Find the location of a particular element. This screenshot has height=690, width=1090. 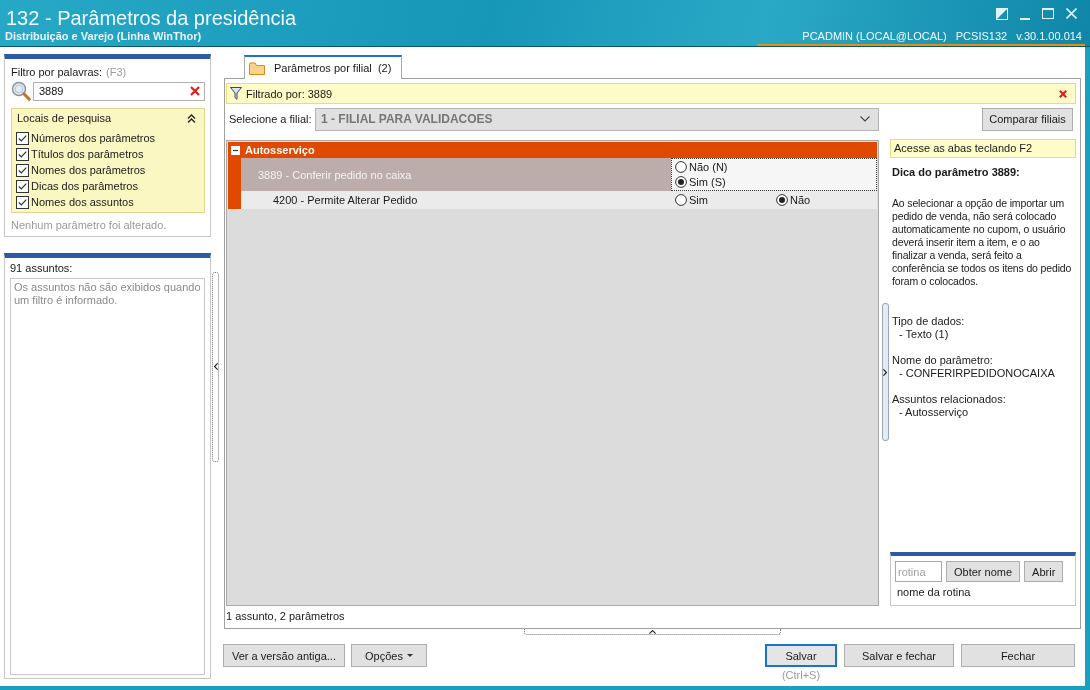

value-editor: Não (N) Sim (S) is located at coordinates (774, 174).